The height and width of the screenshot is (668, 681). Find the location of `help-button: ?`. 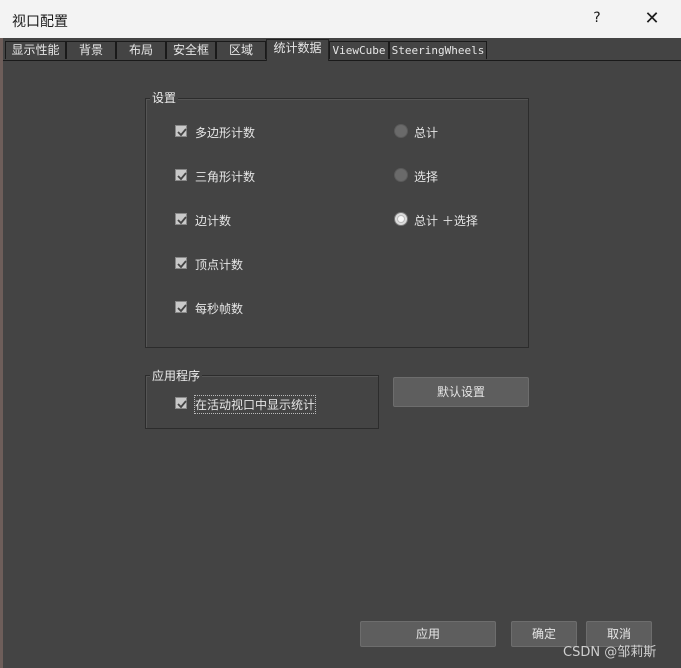

help-button: ? is located at coordinates (597, 18).